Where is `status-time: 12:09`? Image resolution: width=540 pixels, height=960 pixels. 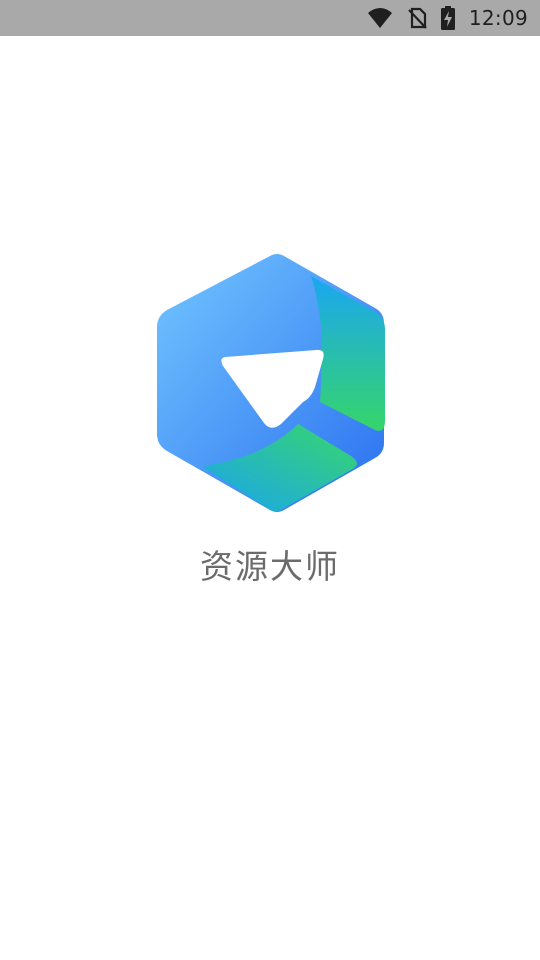 status-time: 12:09 is located at coordinates (498, 18).